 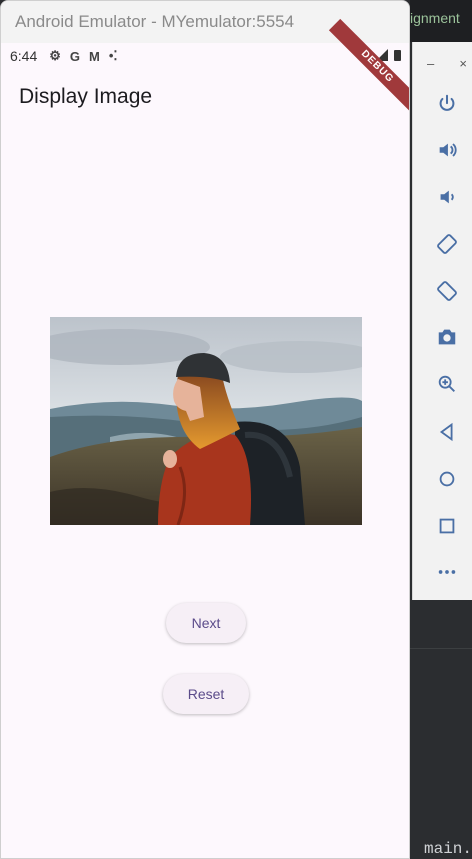 What do you see at coordinates (55, 55) in the screenshot?
I see `gear-icon: ⚙` at bounding box center [55, 55].